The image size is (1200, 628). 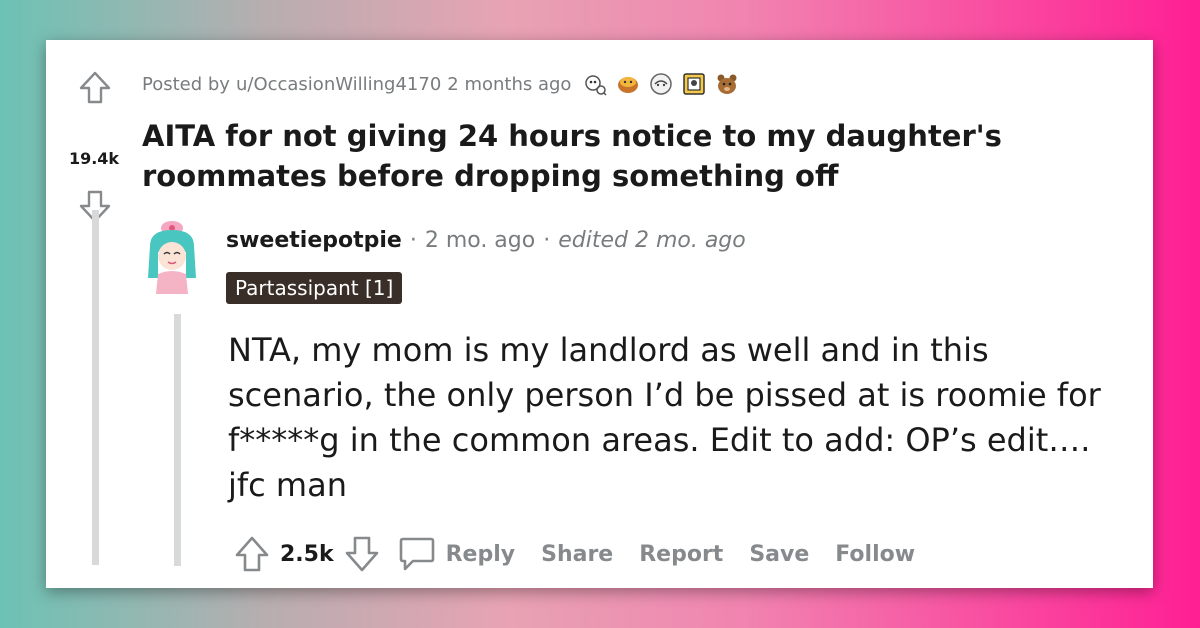 I want to click on user-flair: Partassipant [1], so click(x=314, y=288).